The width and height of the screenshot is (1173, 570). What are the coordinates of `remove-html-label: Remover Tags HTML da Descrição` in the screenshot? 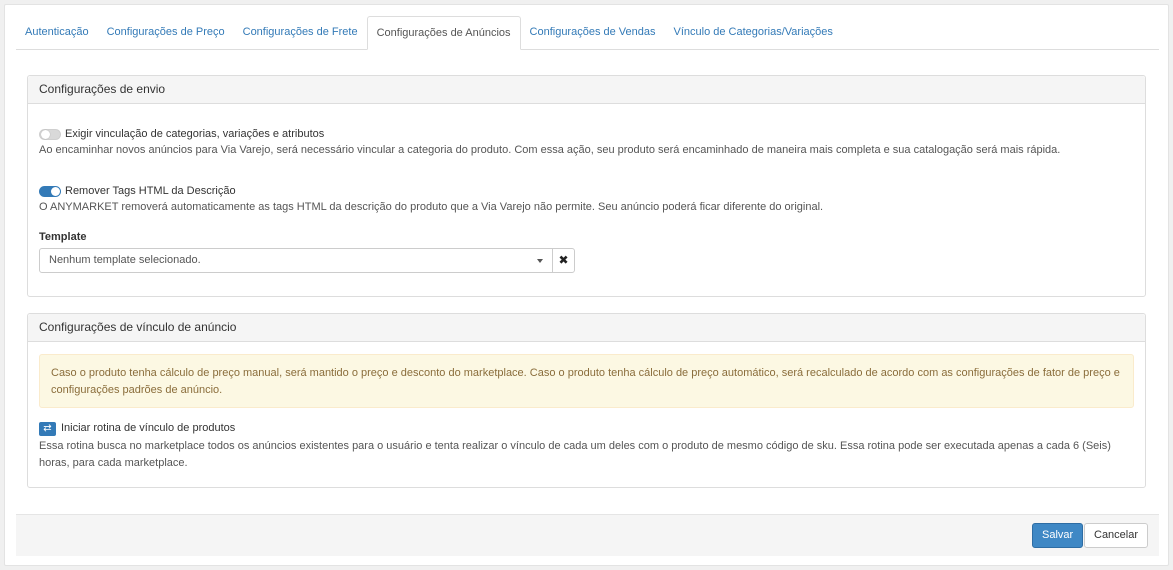 It's located at (150, 191).